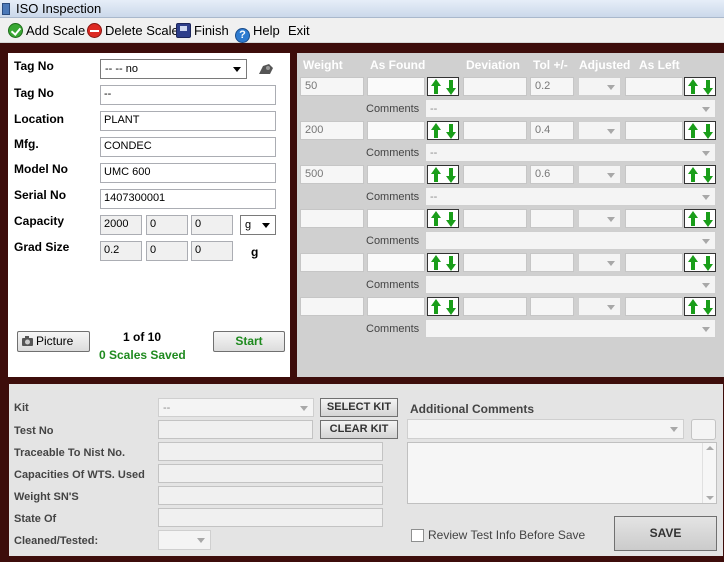 Image resolution: width=724 pixels, height=562 pixels. I want to click on additional-comments-dropdown, so click(545, 429).